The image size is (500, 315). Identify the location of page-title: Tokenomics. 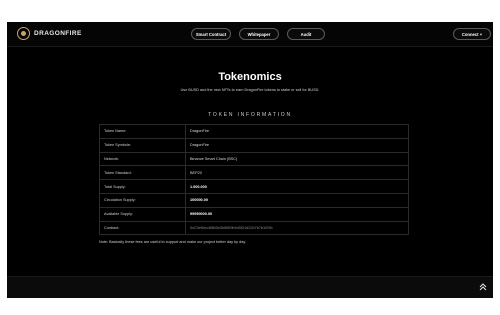
(250, 77).